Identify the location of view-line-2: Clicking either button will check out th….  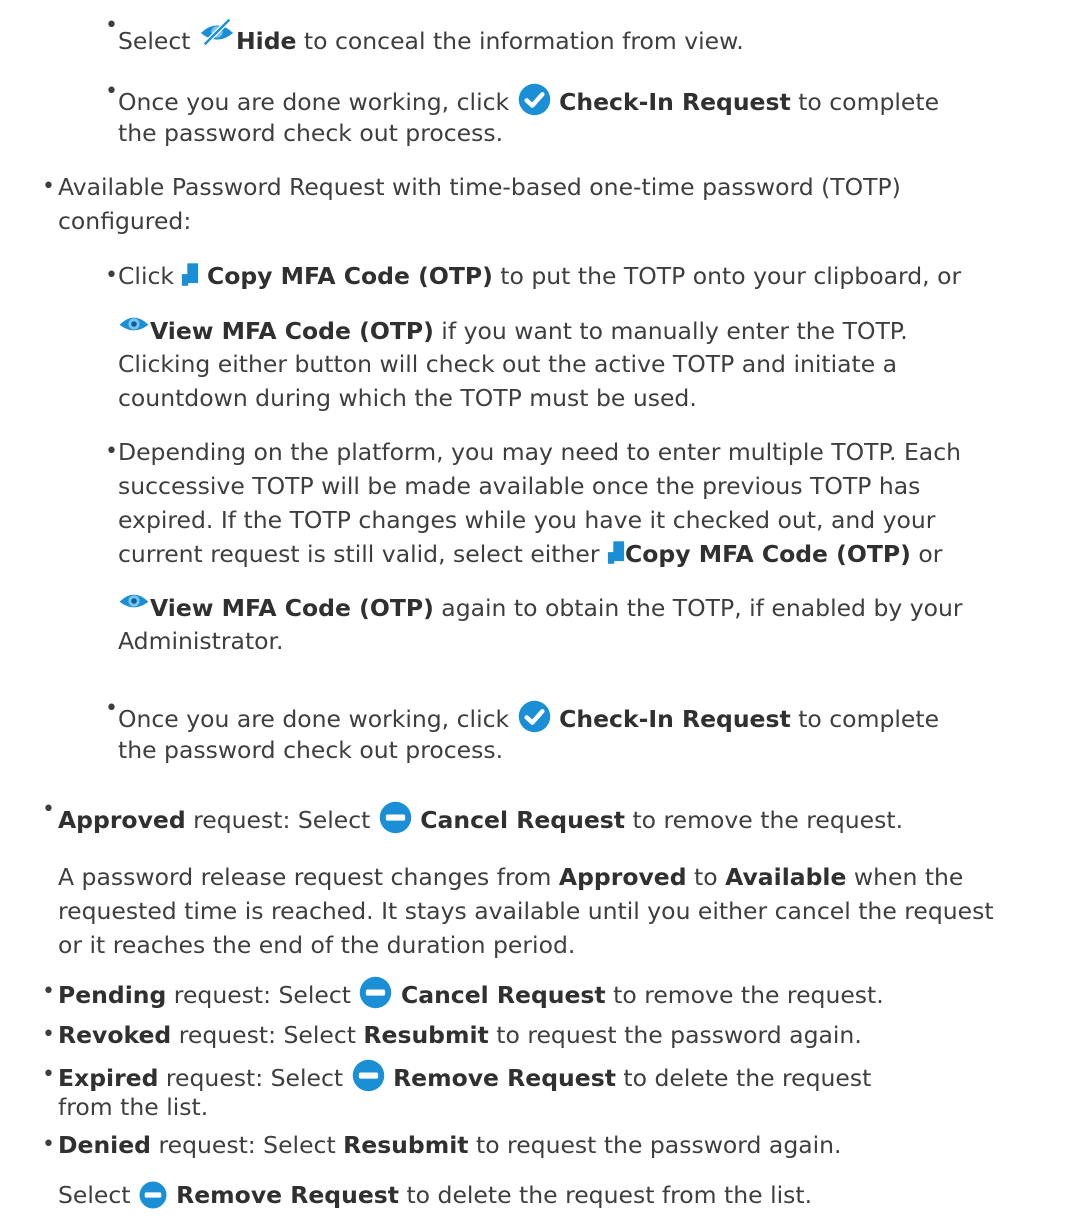
(508, 364).